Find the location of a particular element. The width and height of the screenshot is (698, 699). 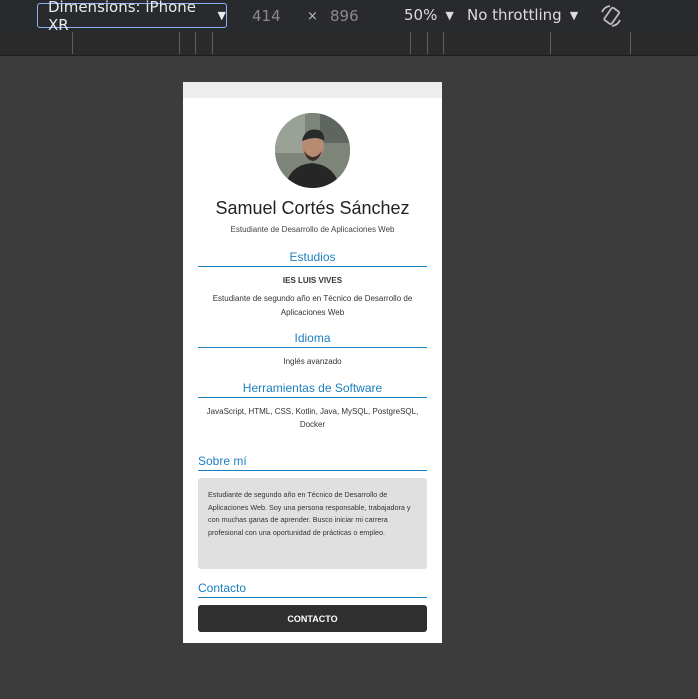

section-title-studies: Estudios is located at coordinates (312, 258).